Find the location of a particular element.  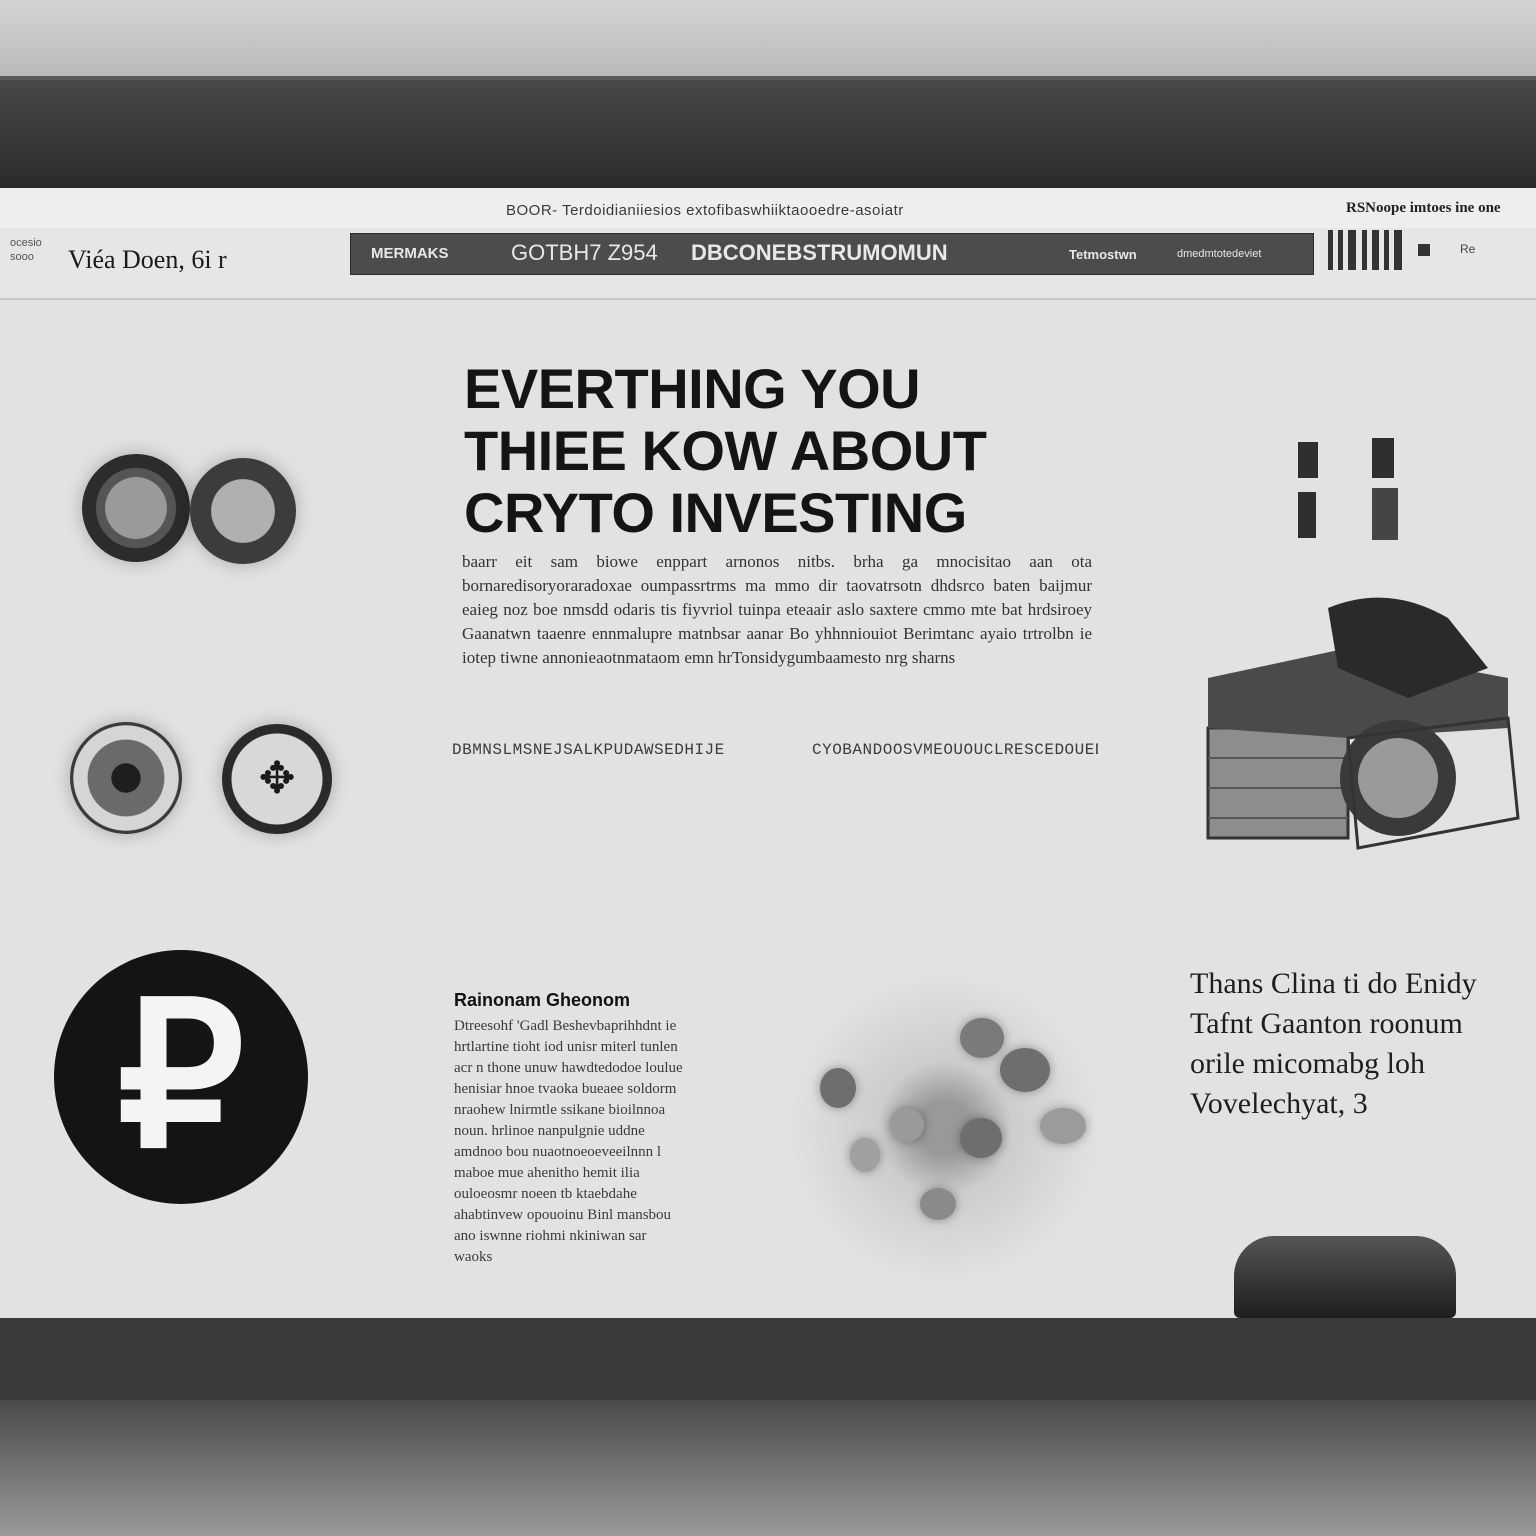

site-logo: Viéa Doen, 6i r is located at coordinates (147, 260).